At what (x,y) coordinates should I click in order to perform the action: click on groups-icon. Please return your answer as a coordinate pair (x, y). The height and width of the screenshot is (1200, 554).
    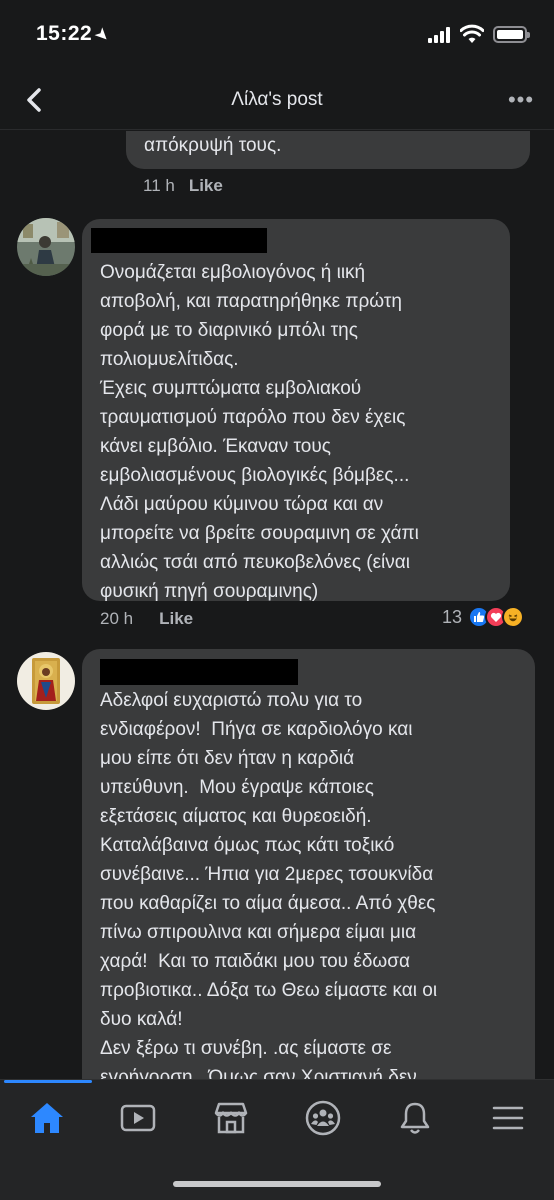
    Looking at the image, I should click on (323, 1118).